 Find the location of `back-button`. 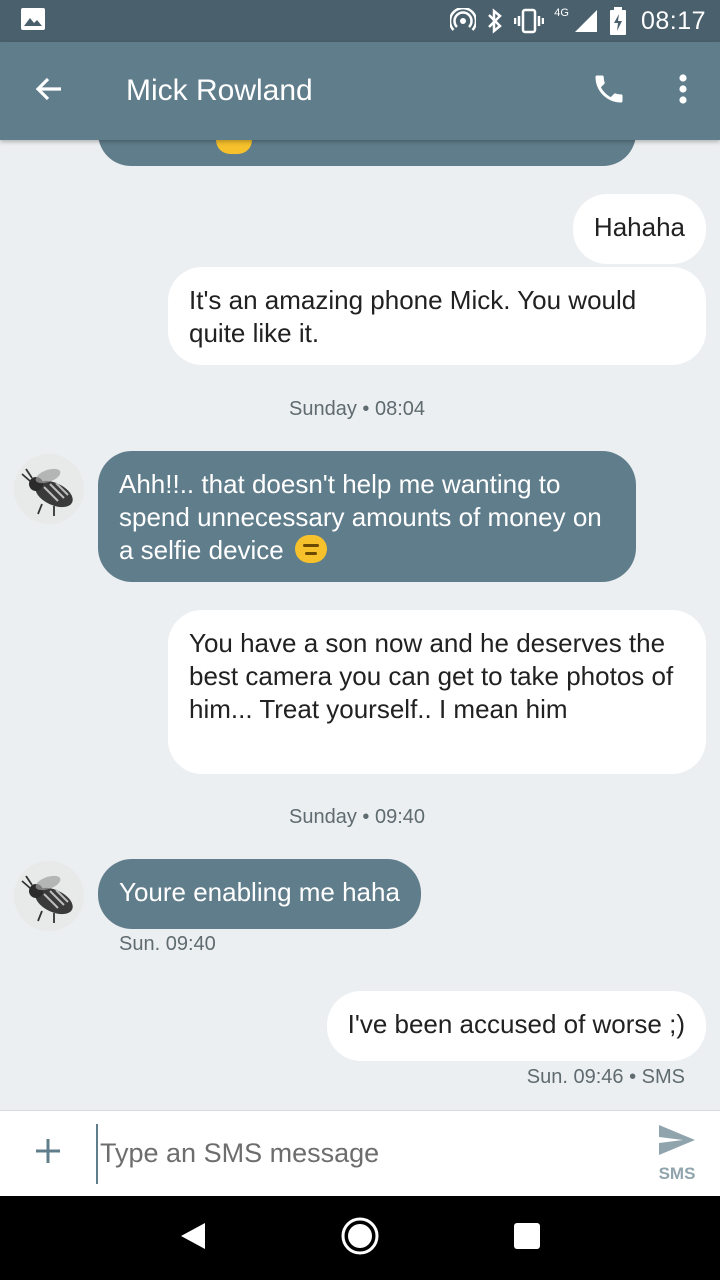

back-button is located at coordinates (49, 91).